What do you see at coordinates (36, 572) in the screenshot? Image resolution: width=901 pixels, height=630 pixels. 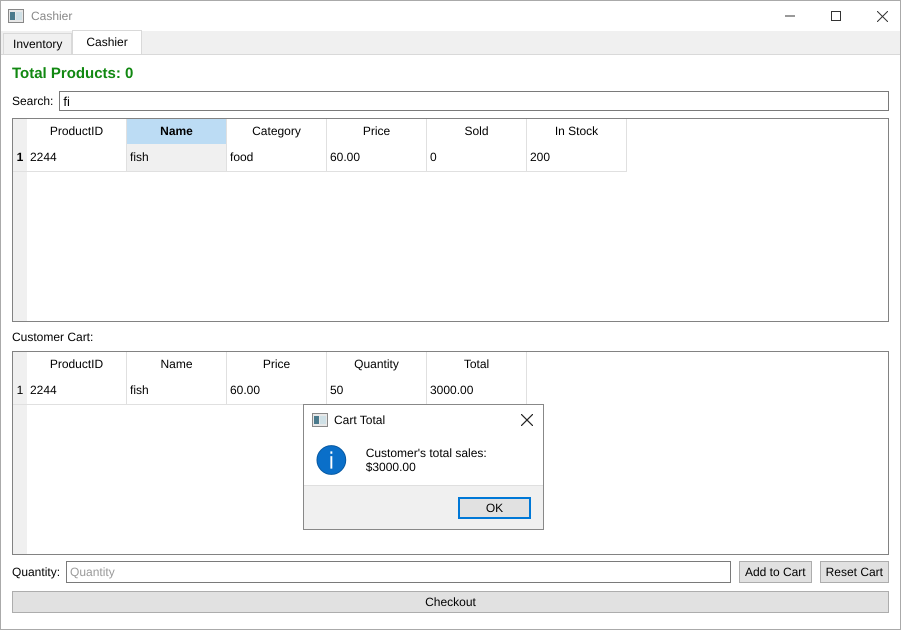 I see `quantity-label: Quantity:` at bounding box center [36, 572].